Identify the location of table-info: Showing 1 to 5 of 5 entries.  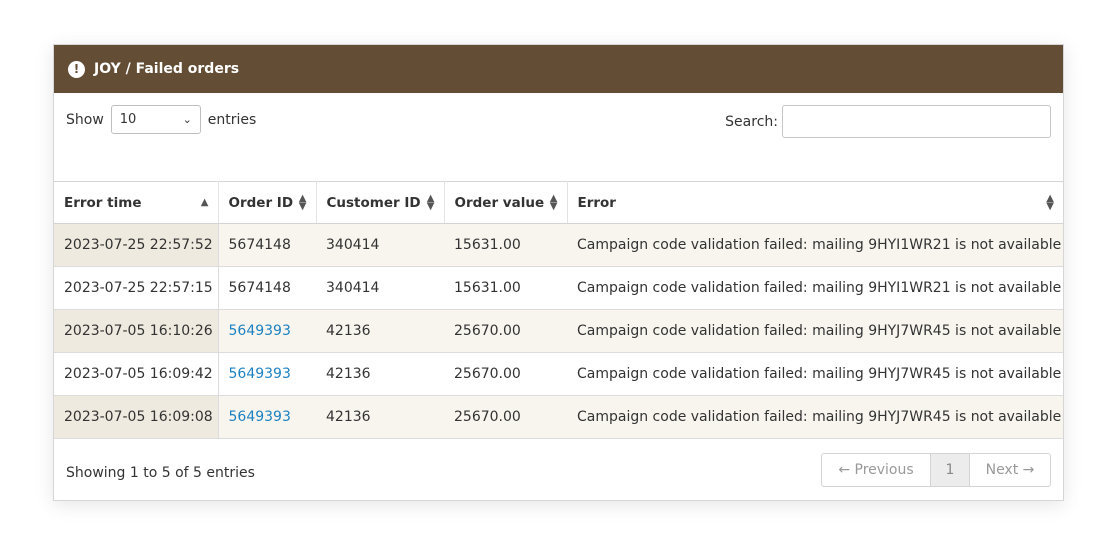
(160, 473).